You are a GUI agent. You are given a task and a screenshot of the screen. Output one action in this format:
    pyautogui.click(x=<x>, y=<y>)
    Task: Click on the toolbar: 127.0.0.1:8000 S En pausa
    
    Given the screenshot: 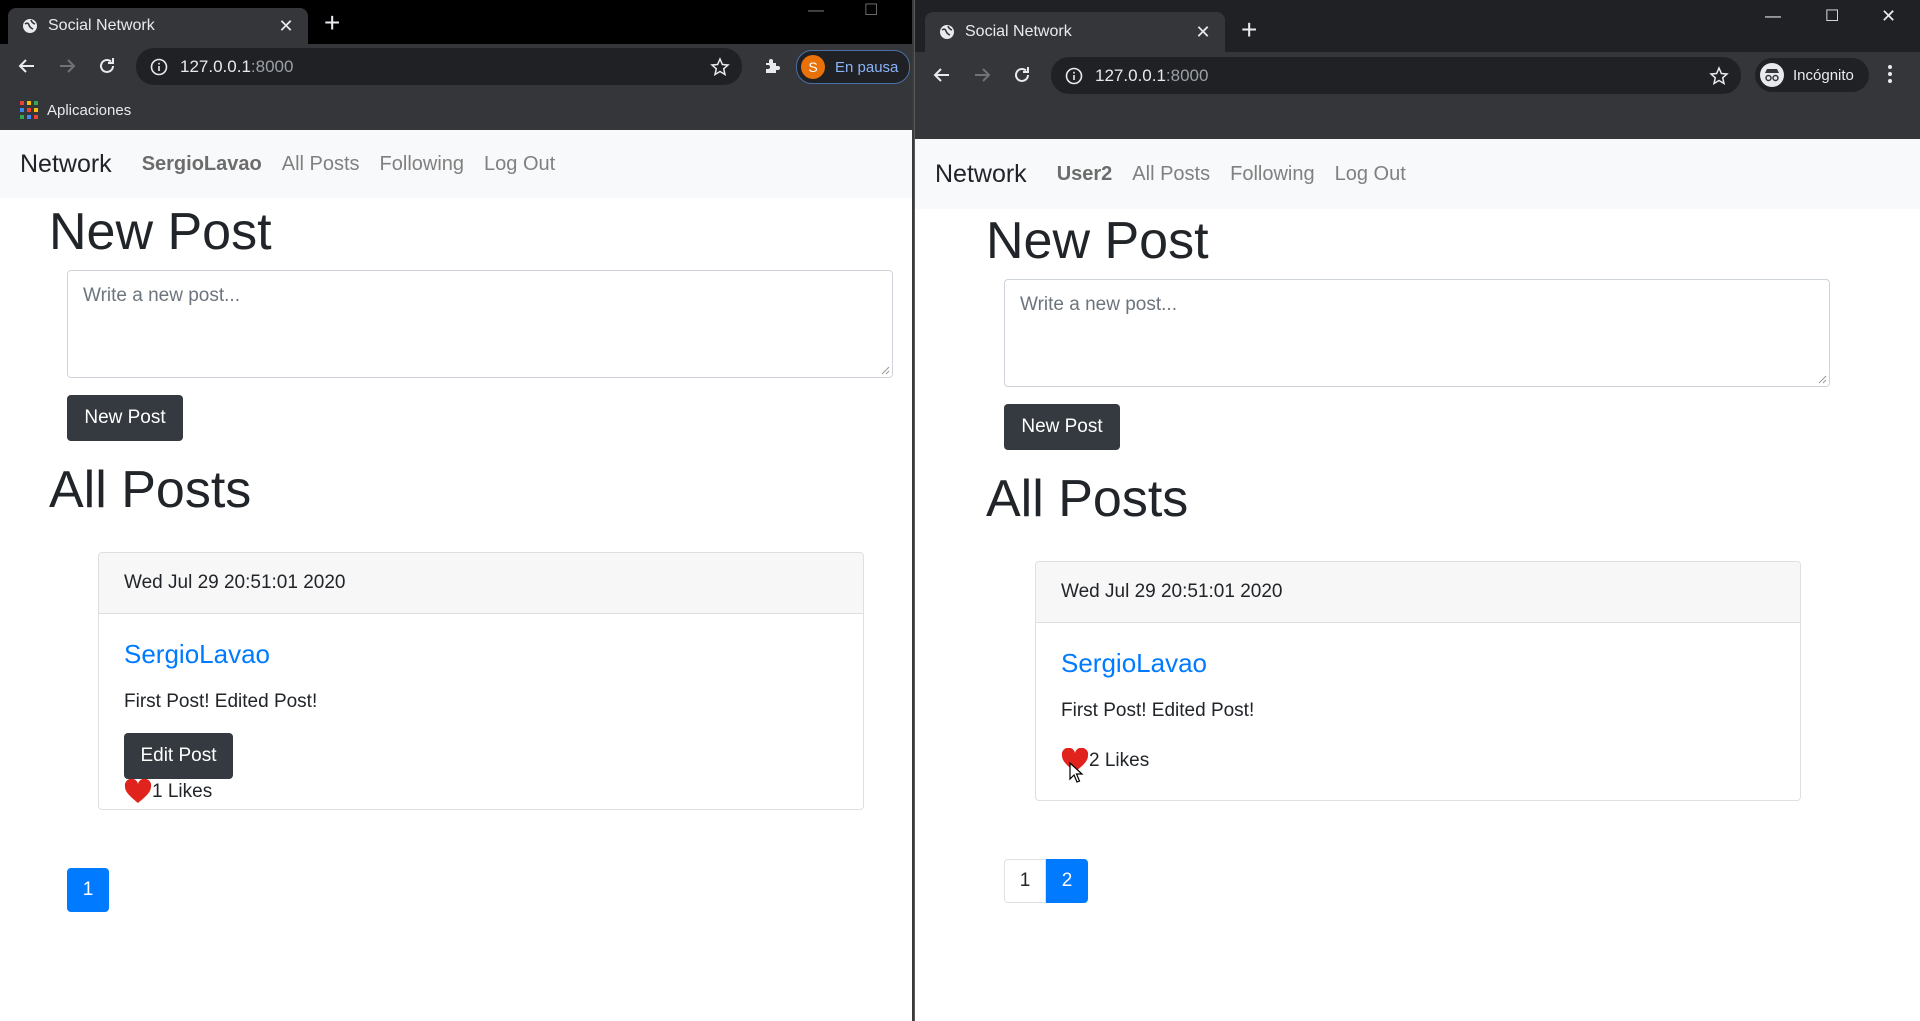 What is the action you would take?
    pyautogui.click(x=456, y=66)
    